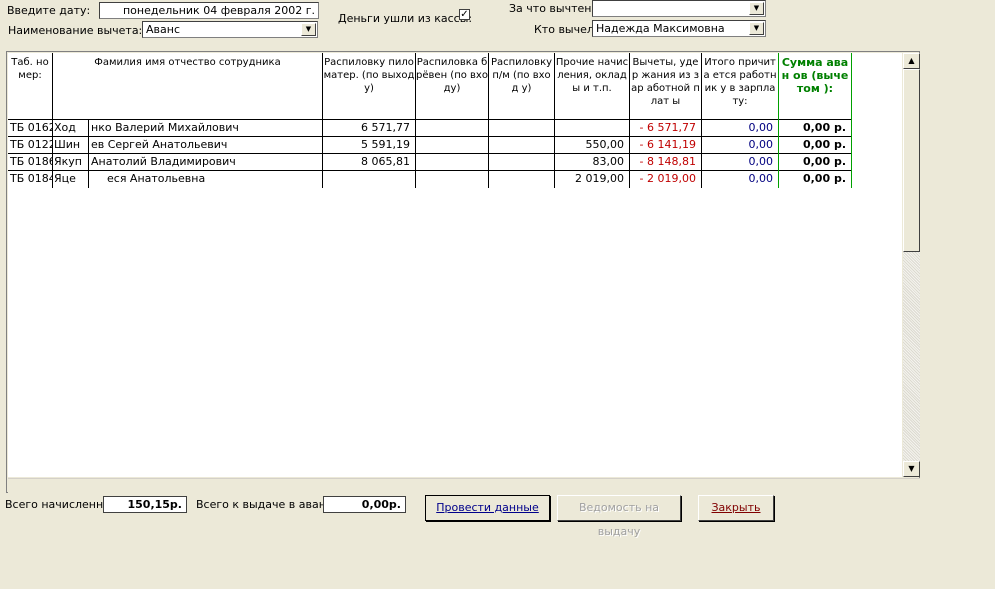 Image resolution: width=995 pixels, height=589 pixels. Describe the element at coordinates (71, 179) in the screenshot. I see `name-cell-part: Яце` at that location.